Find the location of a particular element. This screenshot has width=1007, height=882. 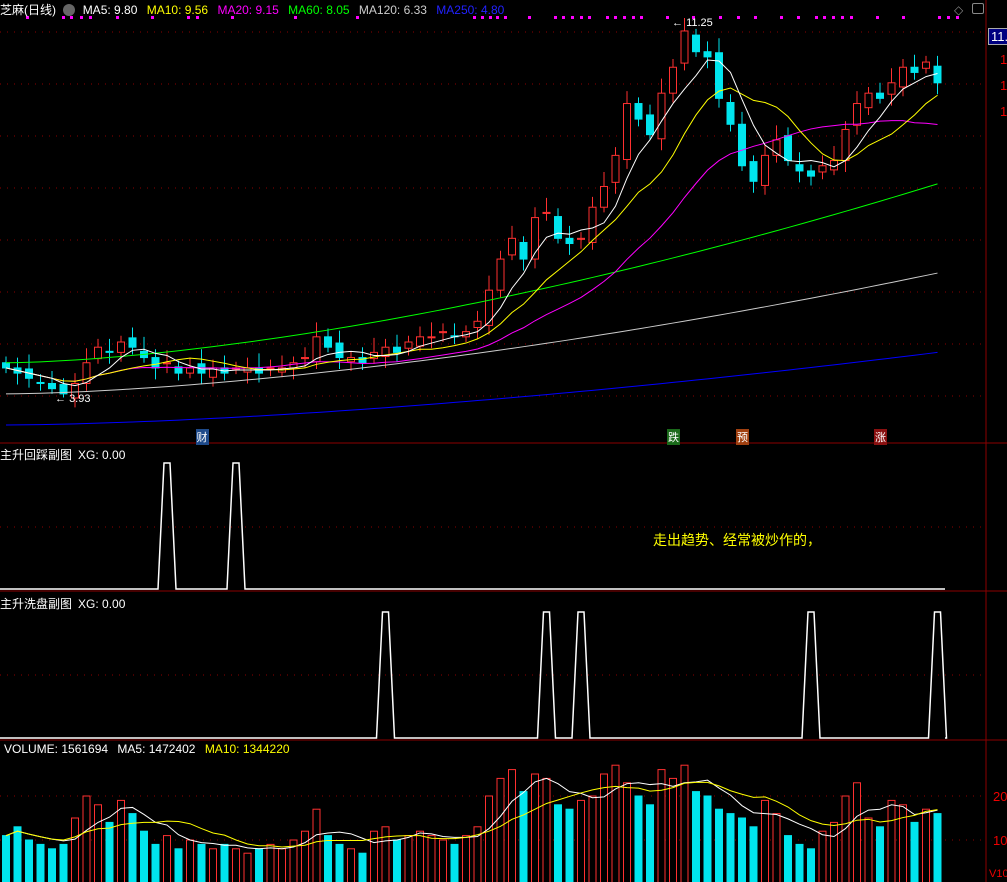

current-price-label: 11.1 is located at coordinates (997, 36).